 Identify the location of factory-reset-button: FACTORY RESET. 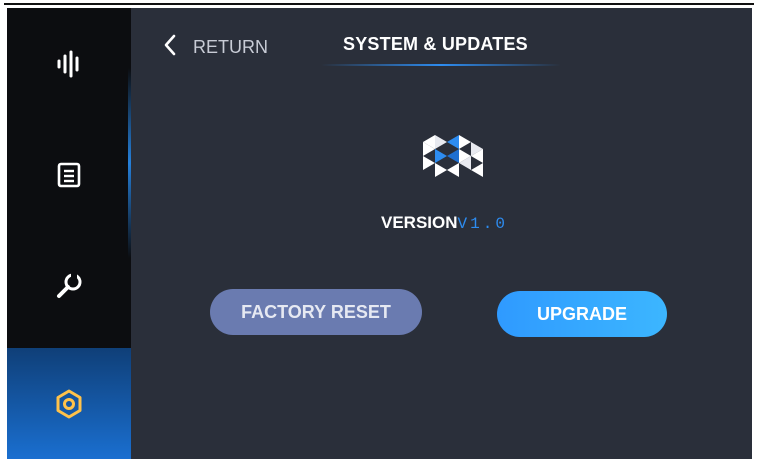
(316, 312).